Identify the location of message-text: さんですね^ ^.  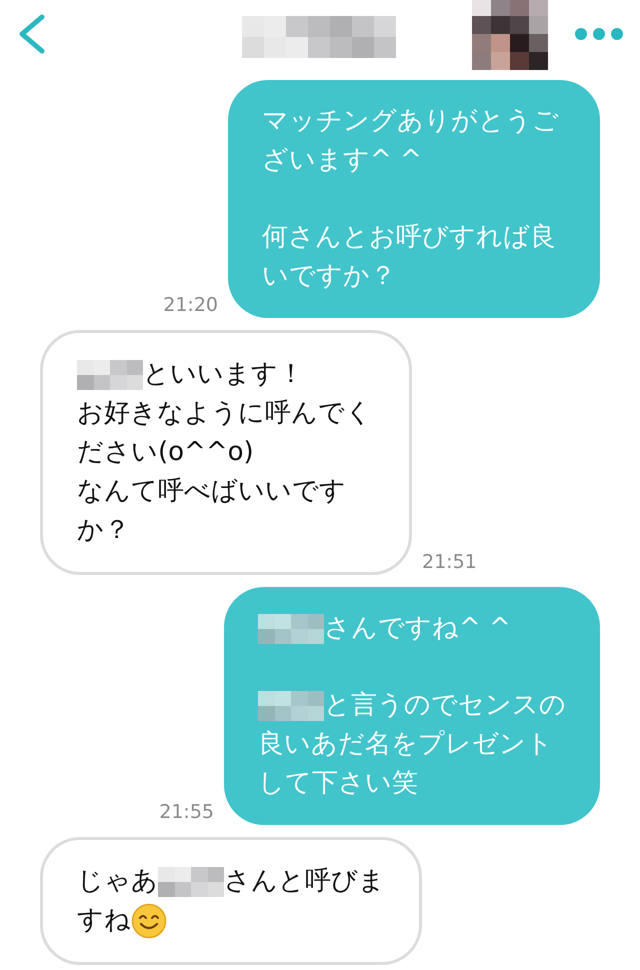
(417, 628).